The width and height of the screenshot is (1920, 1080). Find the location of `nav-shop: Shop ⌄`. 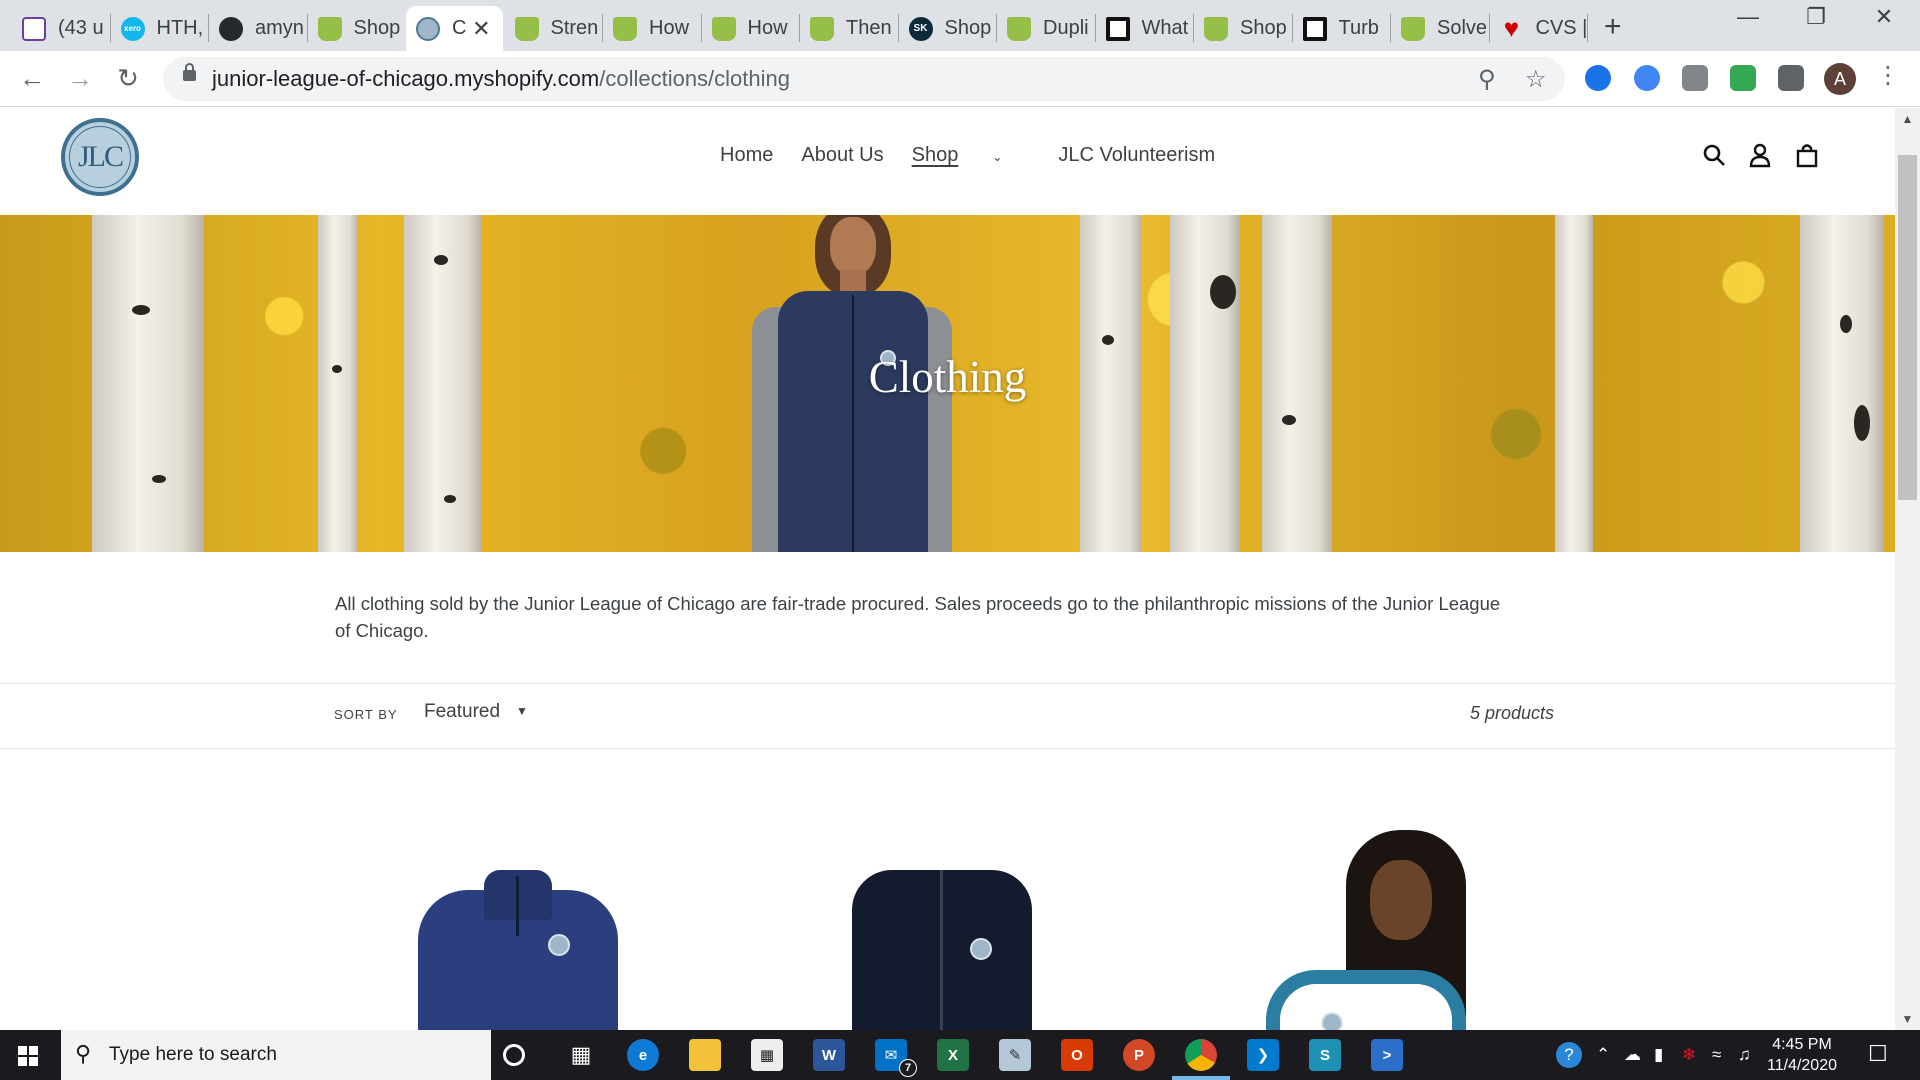

nav-shop: Shop ⌄ is located at coordinates (971, 155).